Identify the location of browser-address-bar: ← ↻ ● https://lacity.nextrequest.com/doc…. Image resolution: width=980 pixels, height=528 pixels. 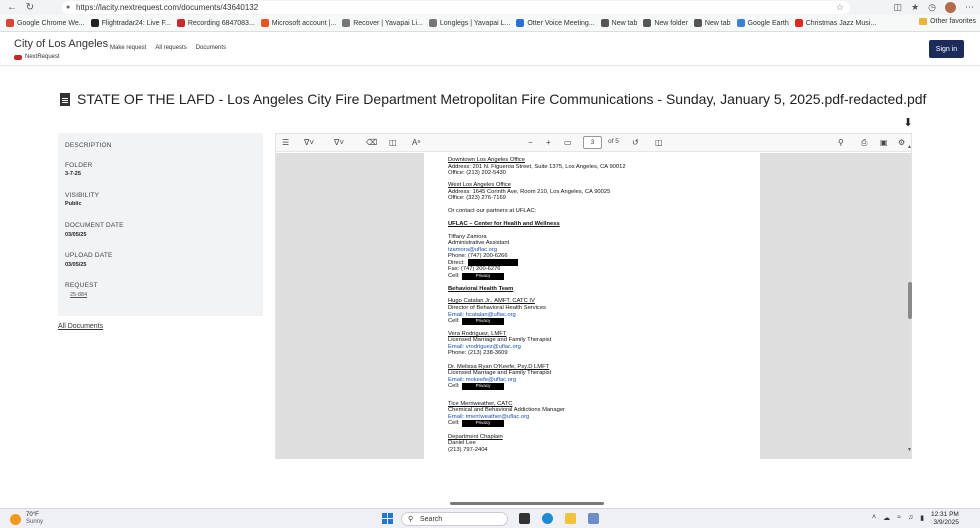
(490, 7).